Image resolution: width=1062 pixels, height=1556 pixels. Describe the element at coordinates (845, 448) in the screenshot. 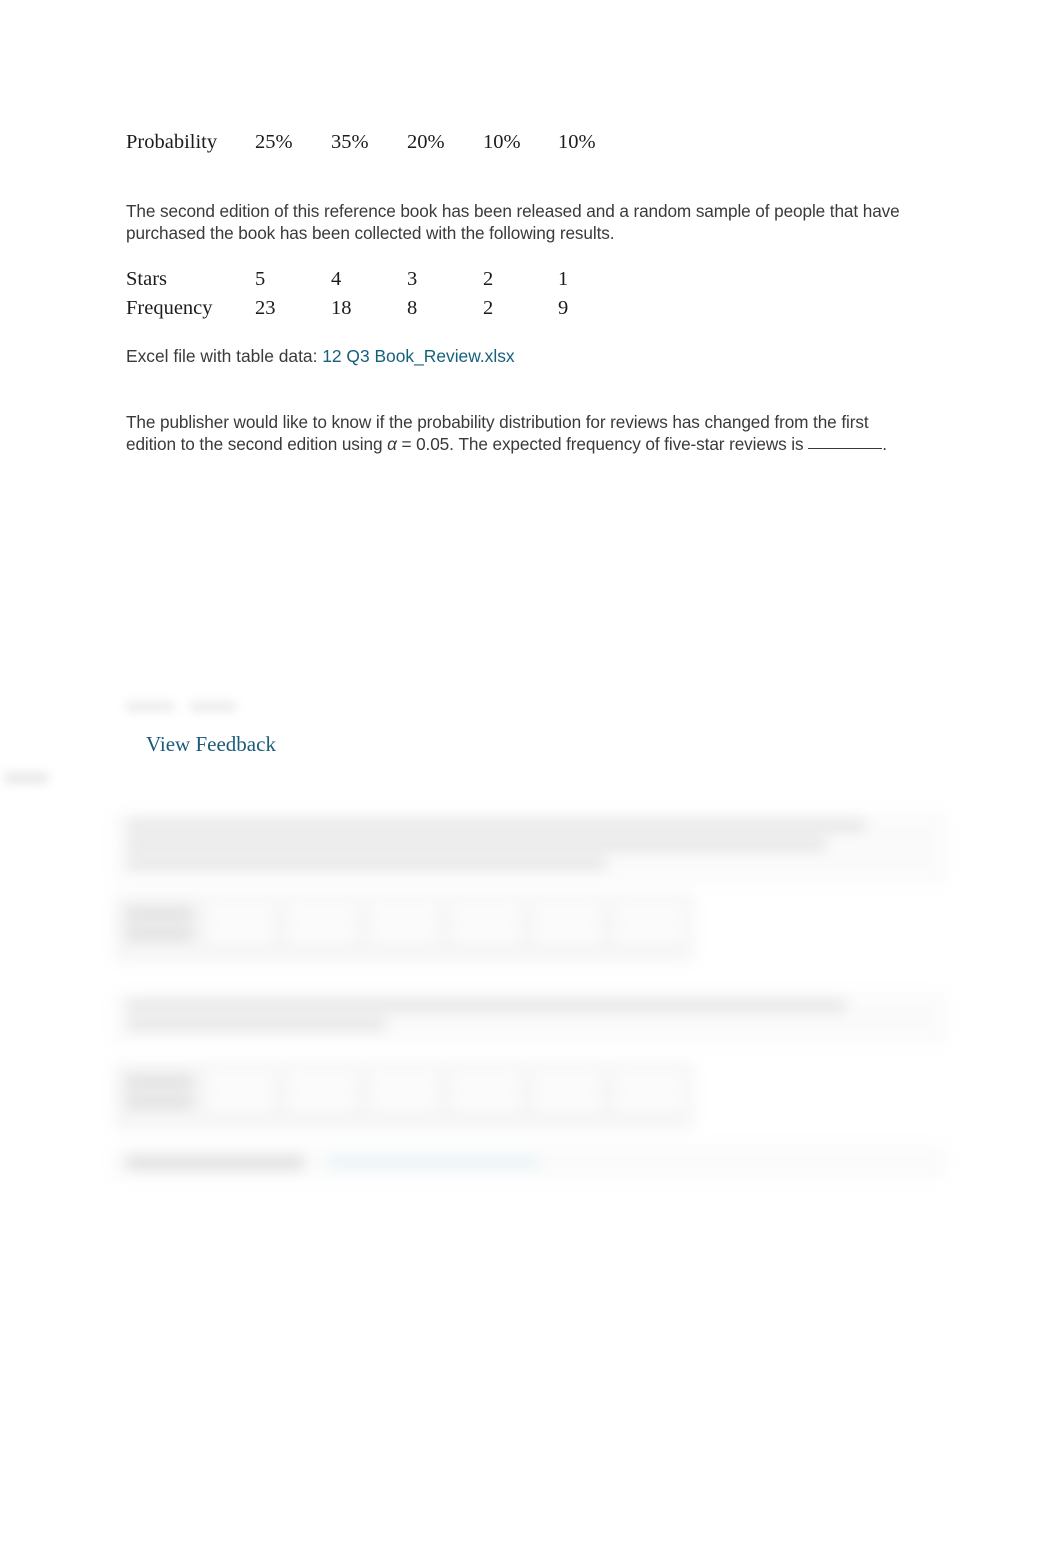

I see `answer-blank` at that location.